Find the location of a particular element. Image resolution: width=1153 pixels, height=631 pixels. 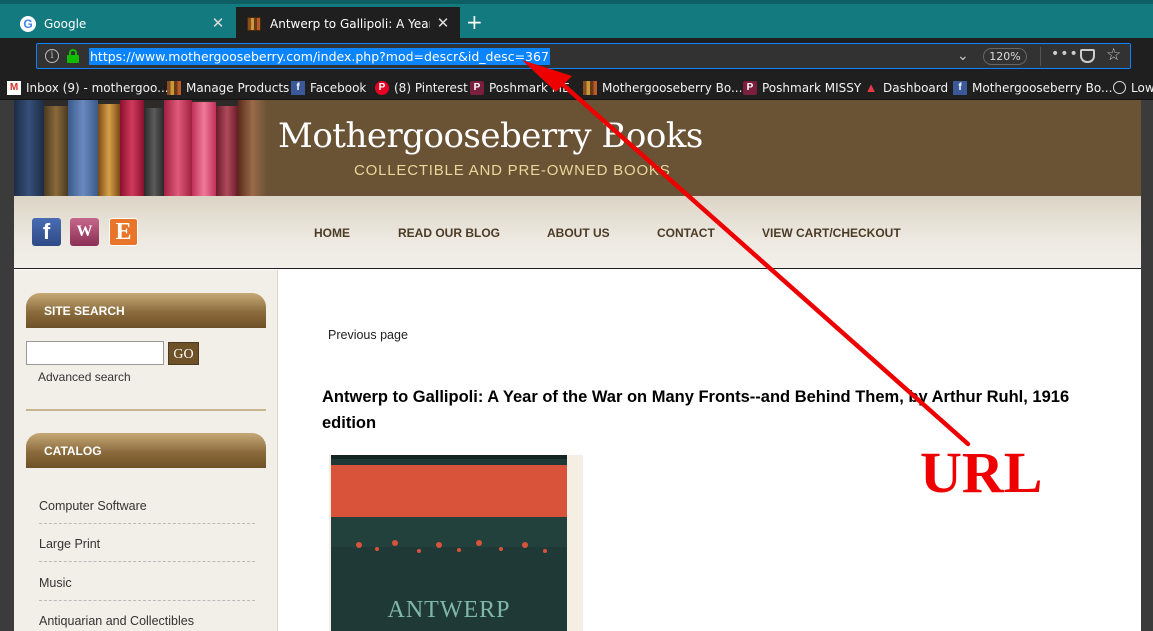

bookmark-poshmark-me: P Poshmark ME is located at coordinates (520, 87).